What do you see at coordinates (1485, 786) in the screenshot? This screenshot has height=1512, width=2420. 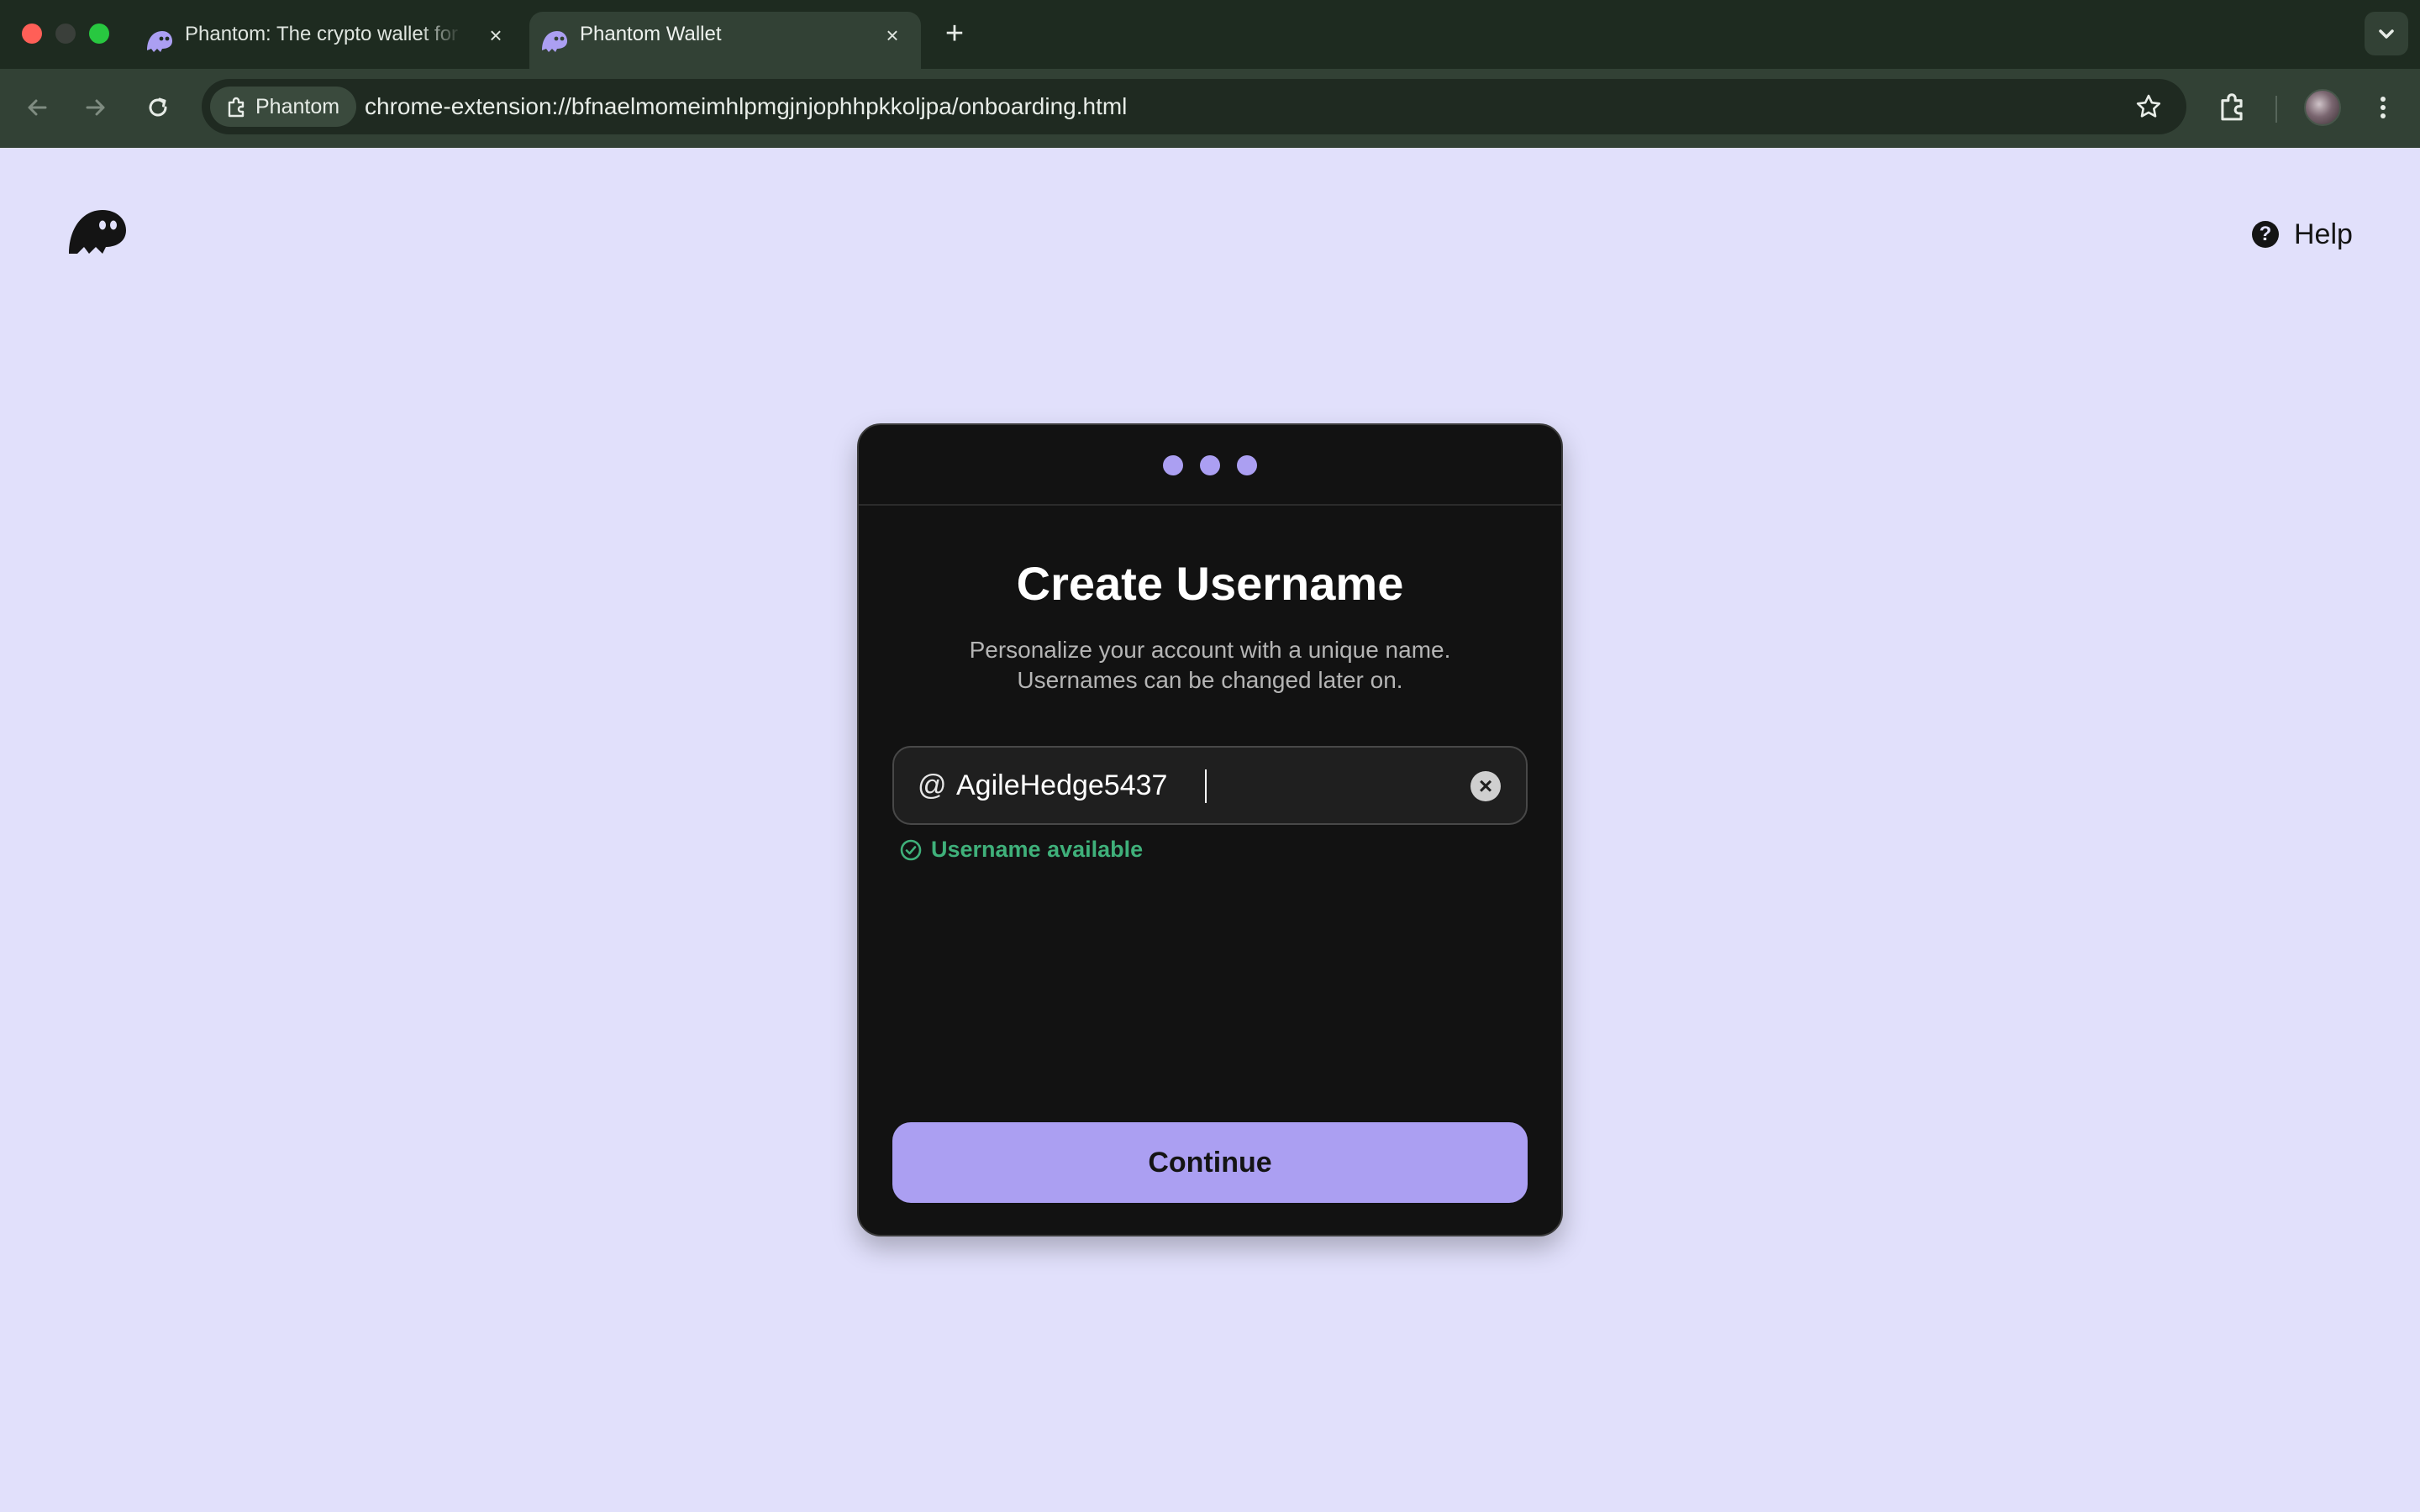 I see `clear-input-icon: ×` at bounding box center [1485, 786].